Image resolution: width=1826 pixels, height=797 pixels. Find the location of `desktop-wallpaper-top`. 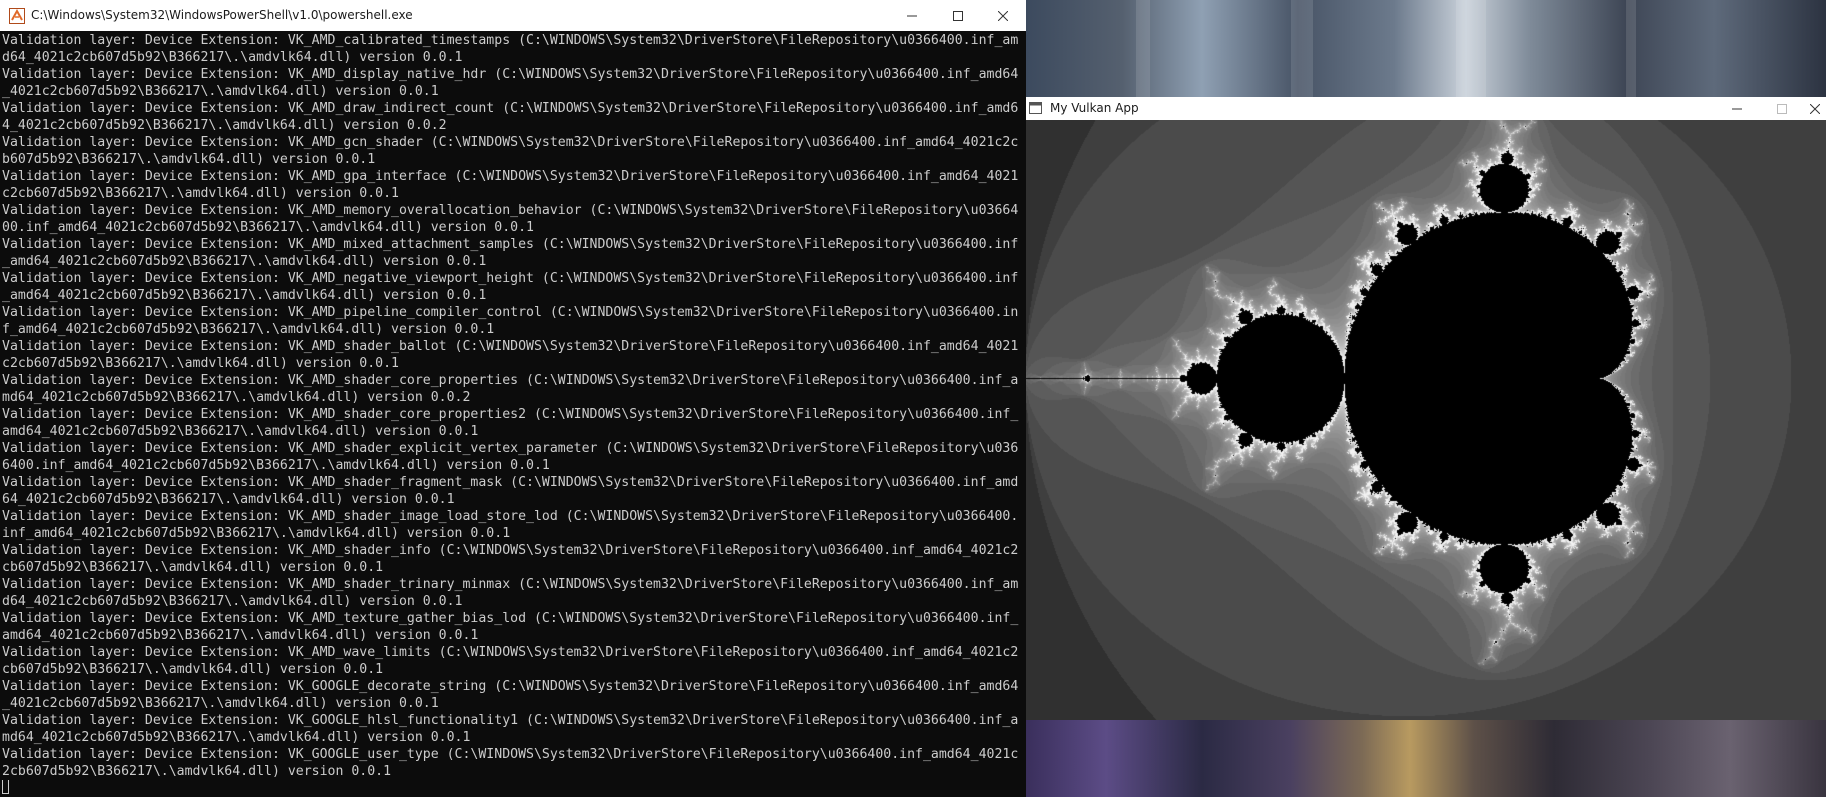

desktop-wallpaper-top is located at coordinates (1426, 48).